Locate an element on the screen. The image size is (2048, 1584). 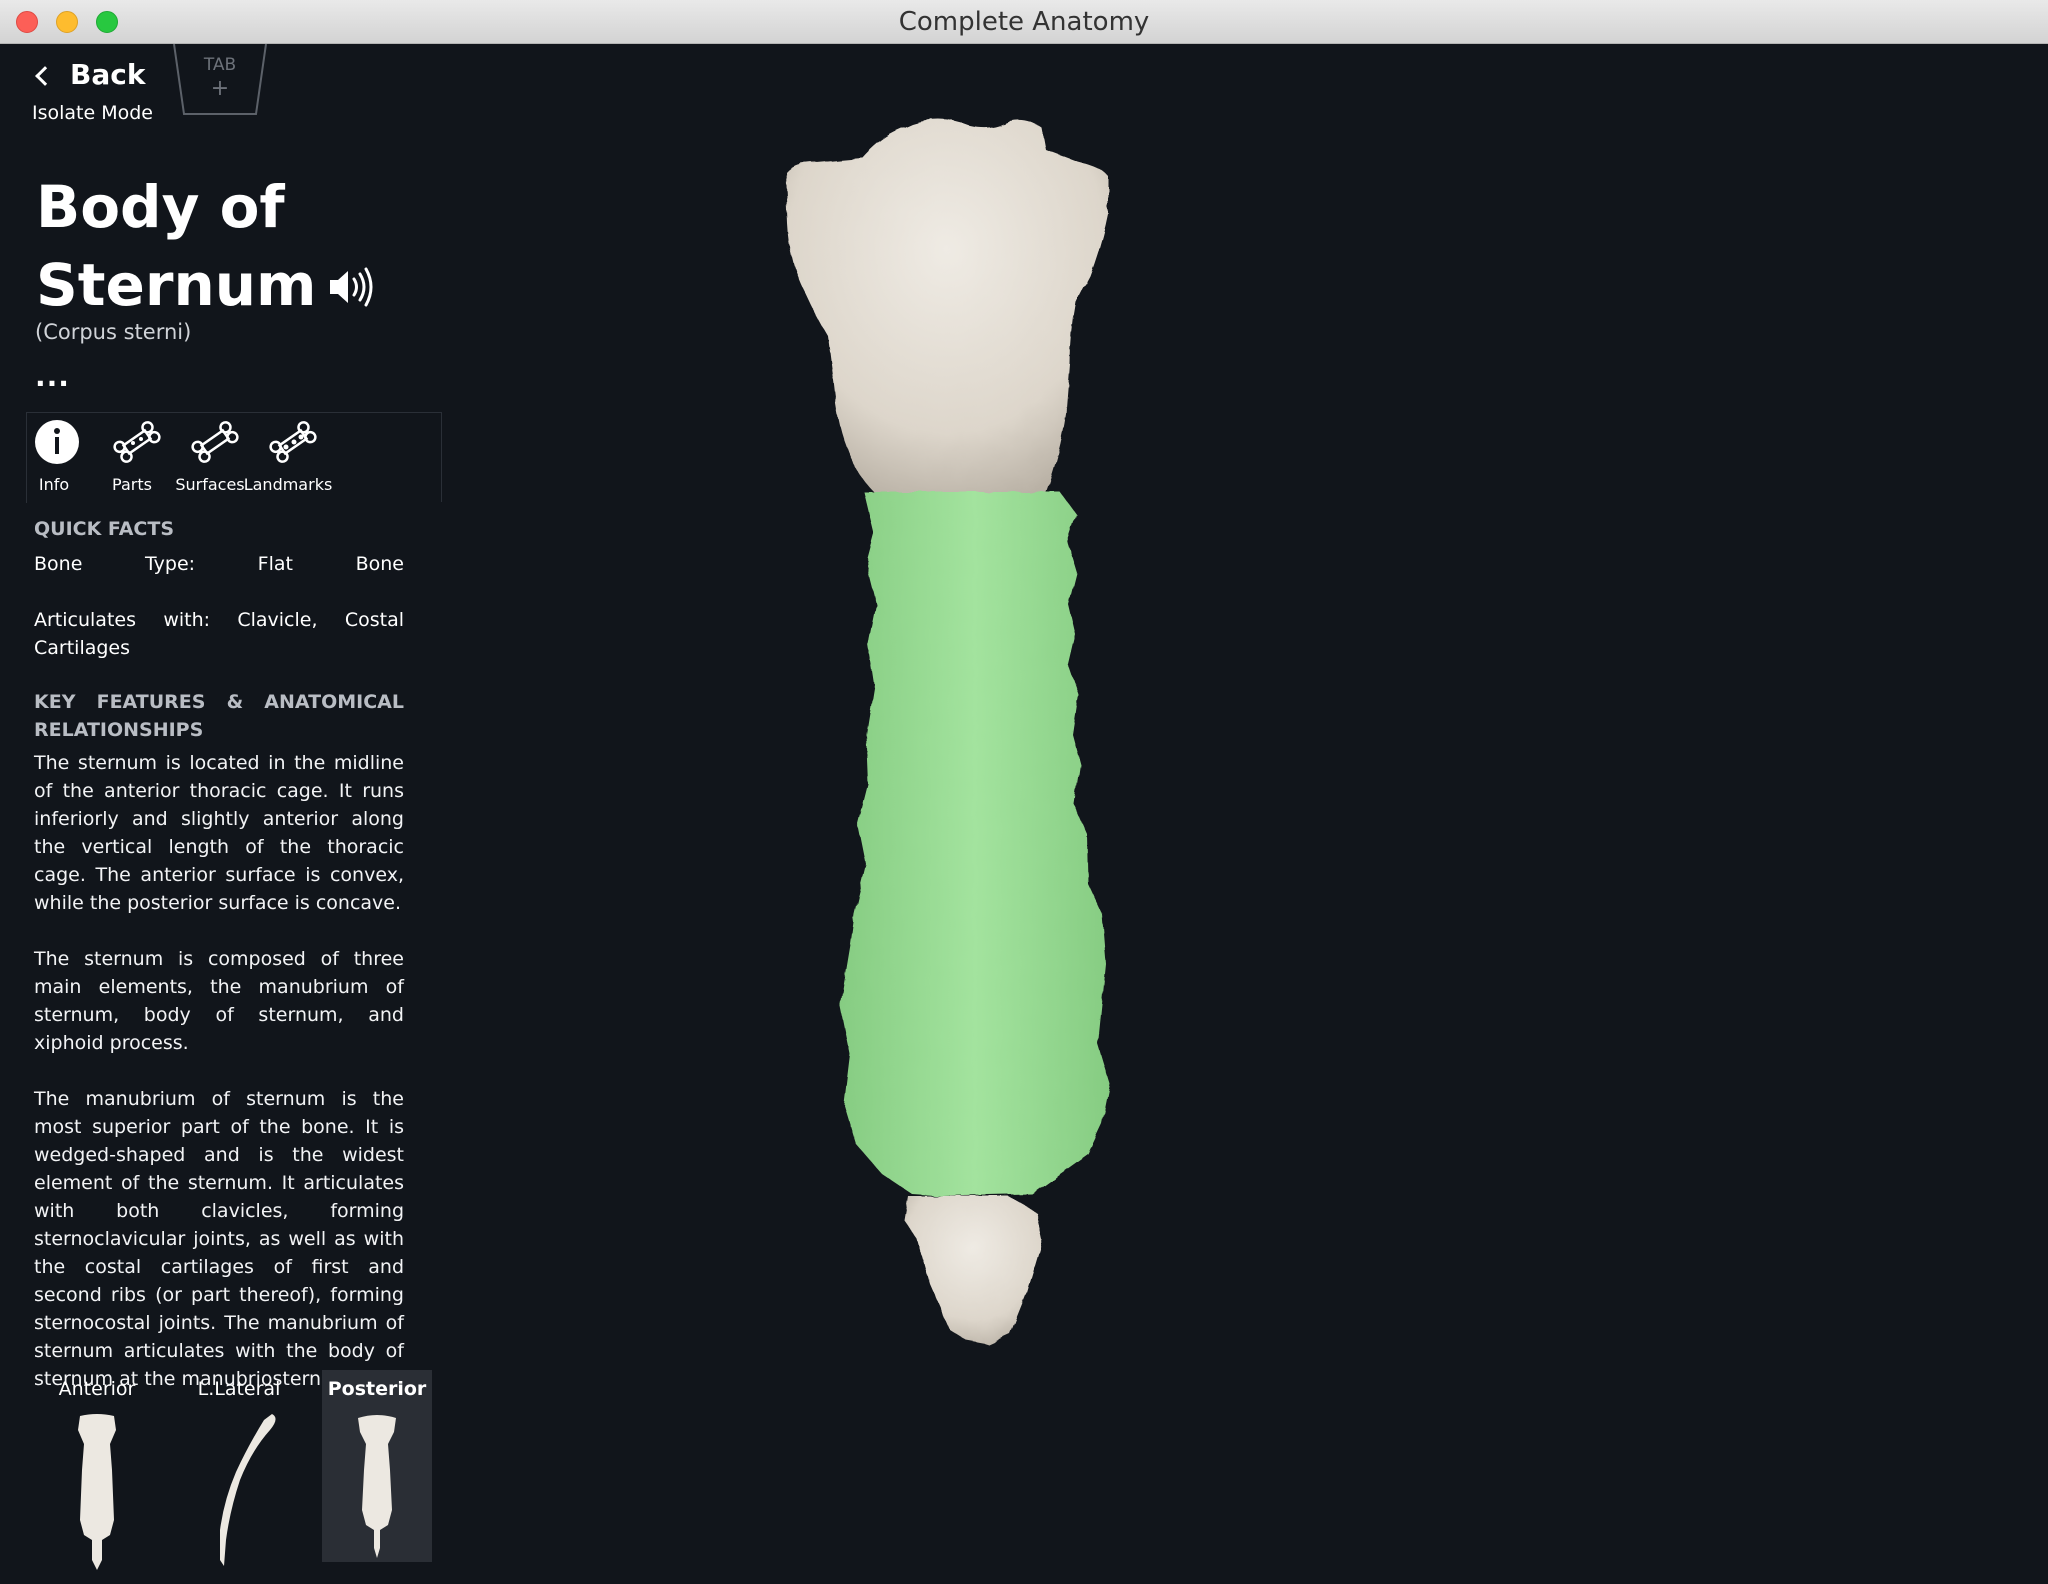
heading-word: RELATIONSHIPS is located at coordinates (119, 730).